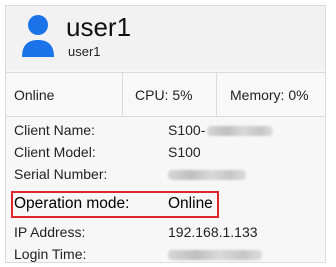  What do you see at coordinates (170, 94) in the screenshot?
I see `cpu-usage: CPU: 5%` at bounding box center [170, 94].